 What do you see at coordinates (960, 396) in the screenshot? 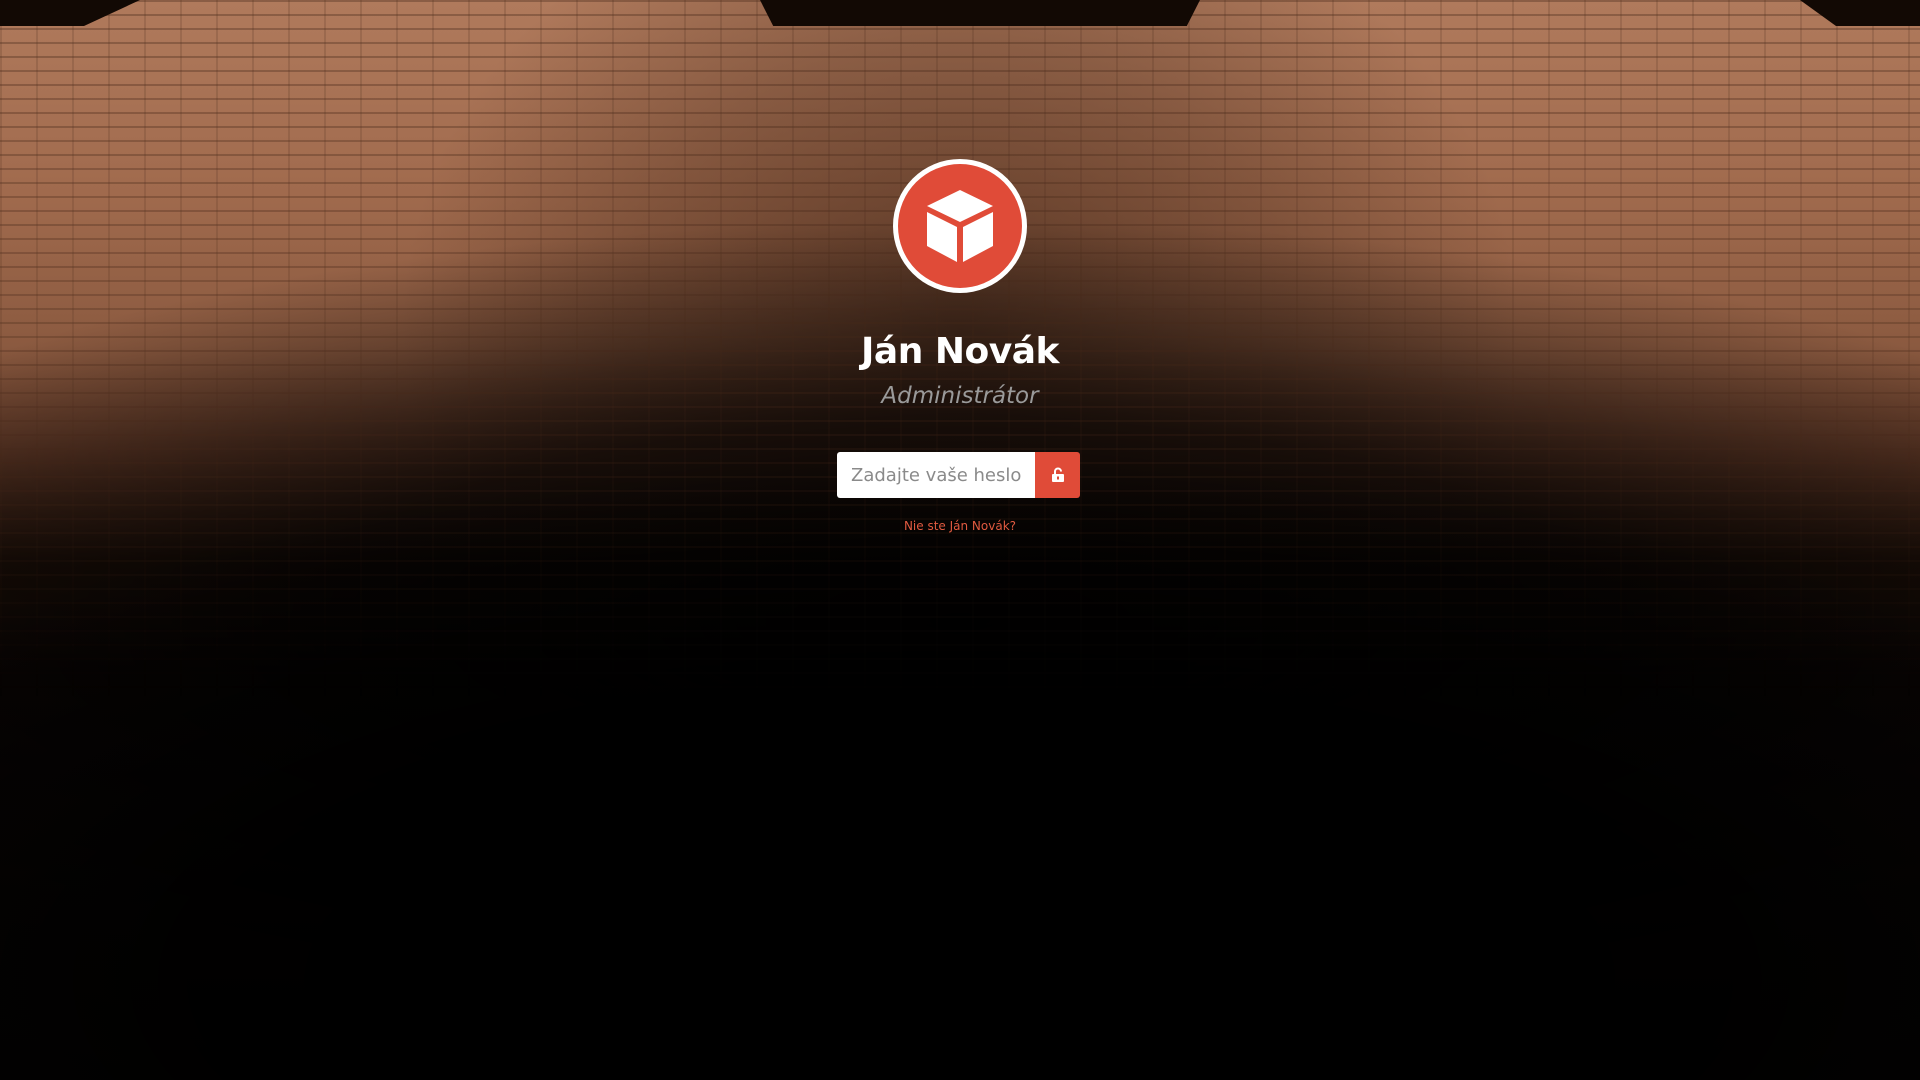
I see `user-role: Administrátor` at bounding box center [960, 396].